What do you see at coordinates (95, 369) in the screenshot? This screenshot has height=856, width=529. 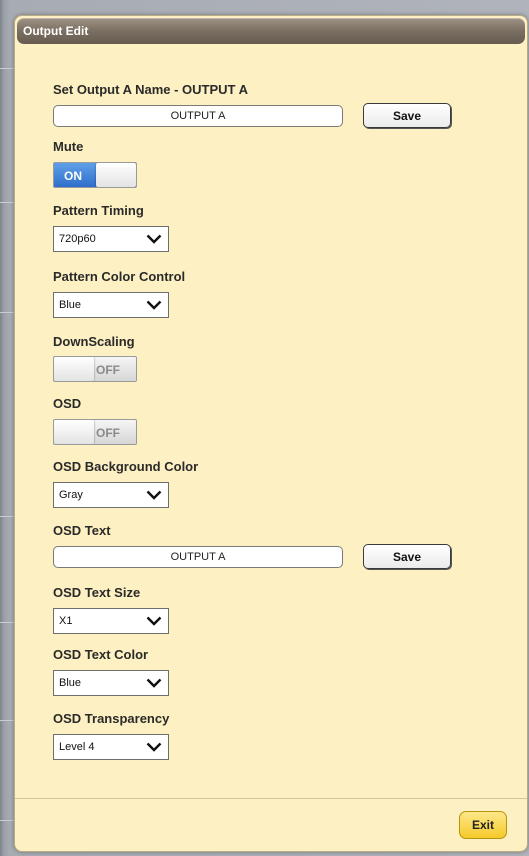 I see `downscaling-toggle: OFF` at bounding box center [95, 369].